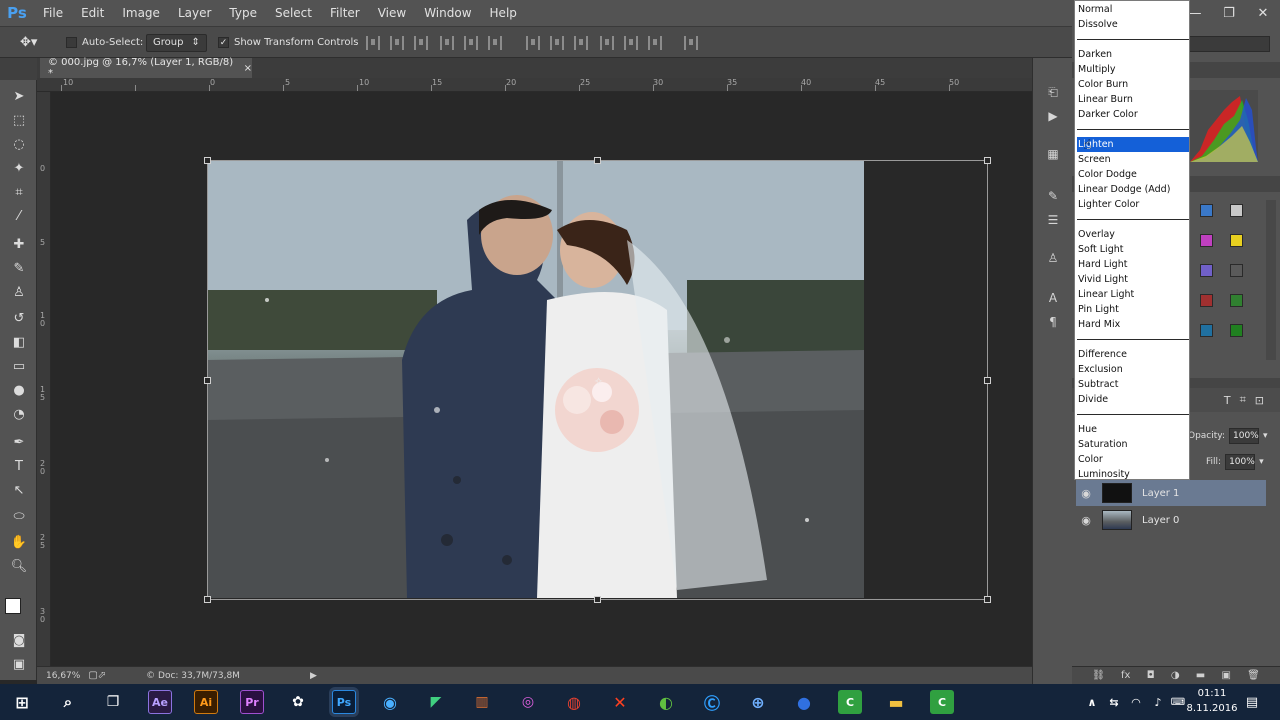  I want to click on blend-mode-linear-light: Linear Light, so click(1133, 294).